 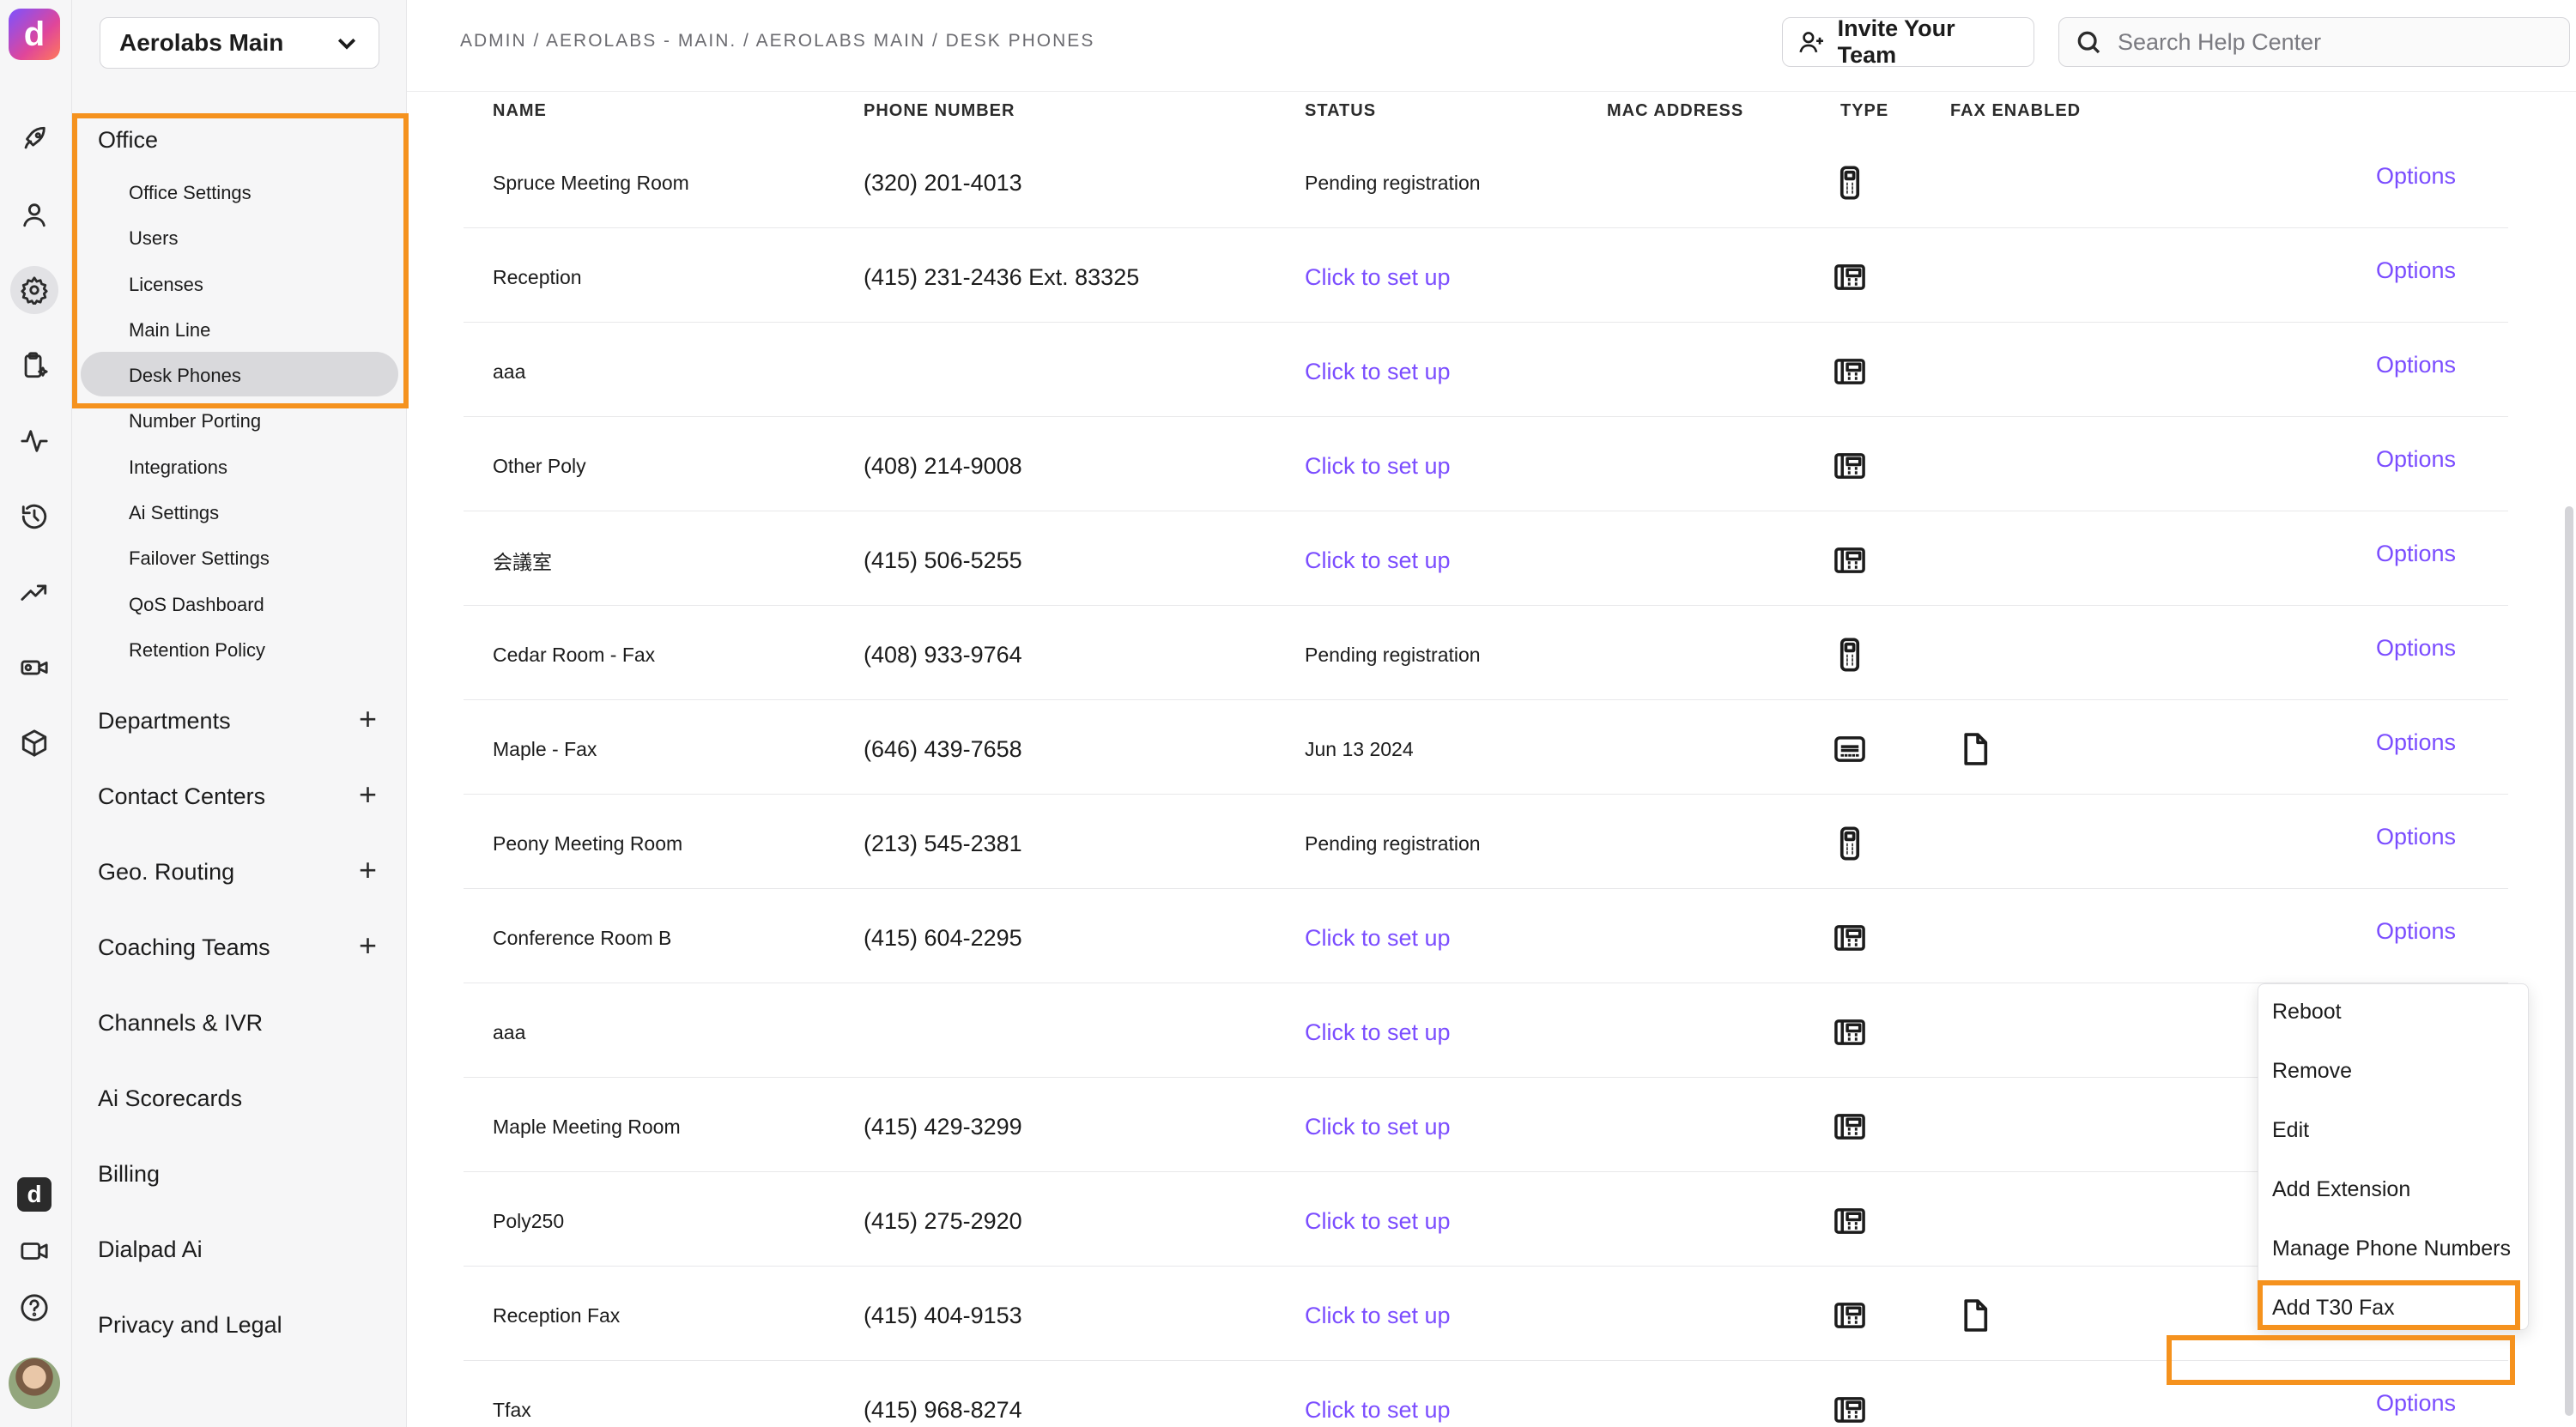 What do you see at coordinates (2341, 1360) in the screenshot?
I see `highlight-box-options` at bounding box center [2341, 1360].